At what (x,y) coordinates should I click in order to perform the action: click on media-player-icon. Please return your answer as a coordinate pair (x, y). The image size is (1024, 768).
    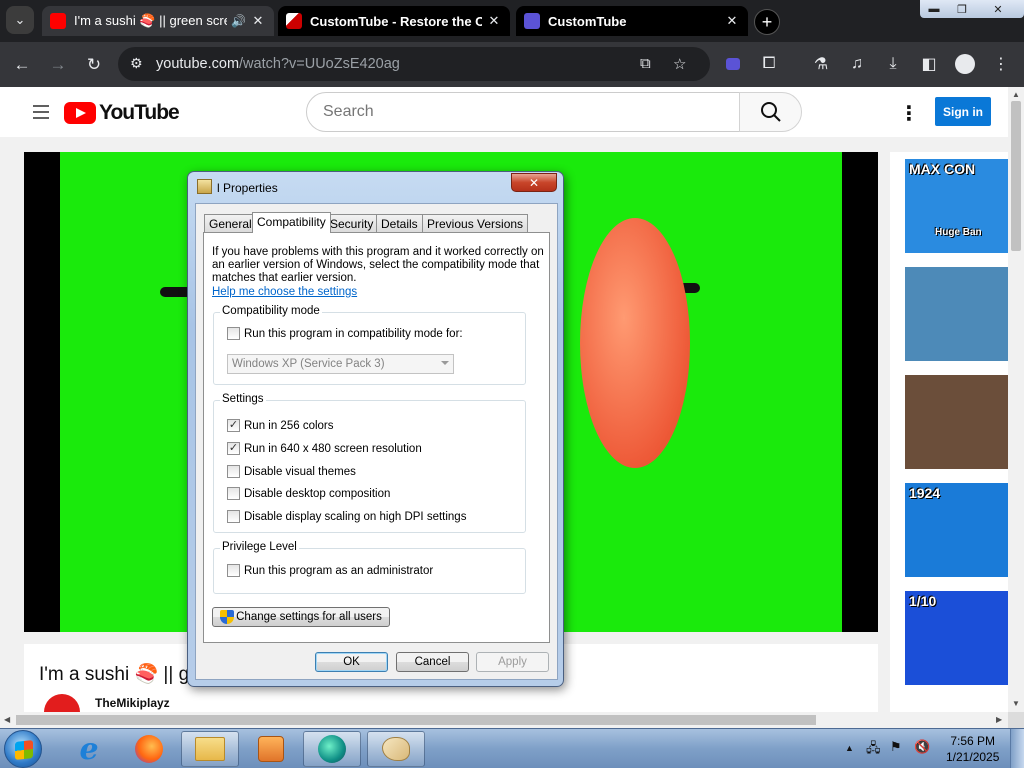
    Looking at the image, I should click on (271, 749).